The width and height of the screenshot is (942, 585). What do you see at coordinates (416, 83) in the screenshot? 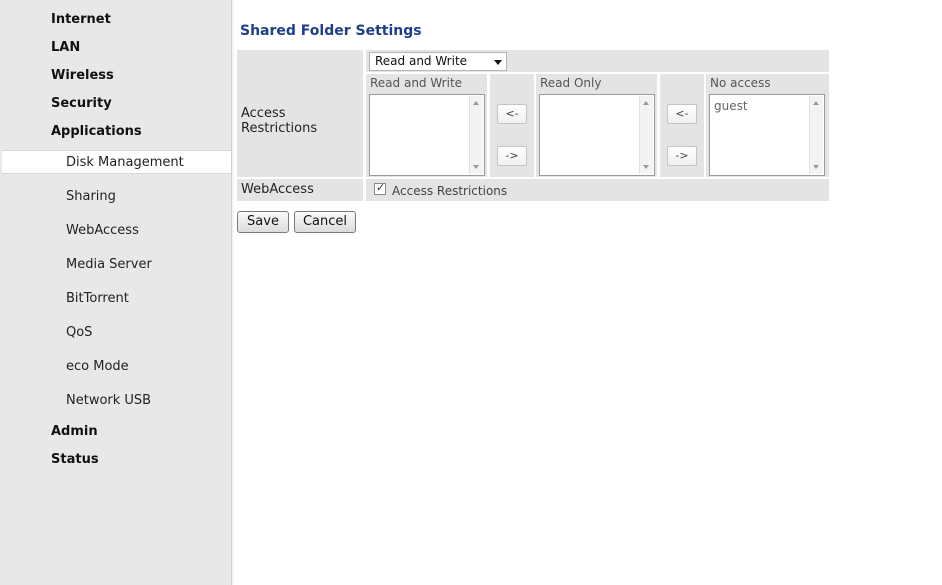
I see `read-write-header: Read and Write` at bounding box center [416, 83].